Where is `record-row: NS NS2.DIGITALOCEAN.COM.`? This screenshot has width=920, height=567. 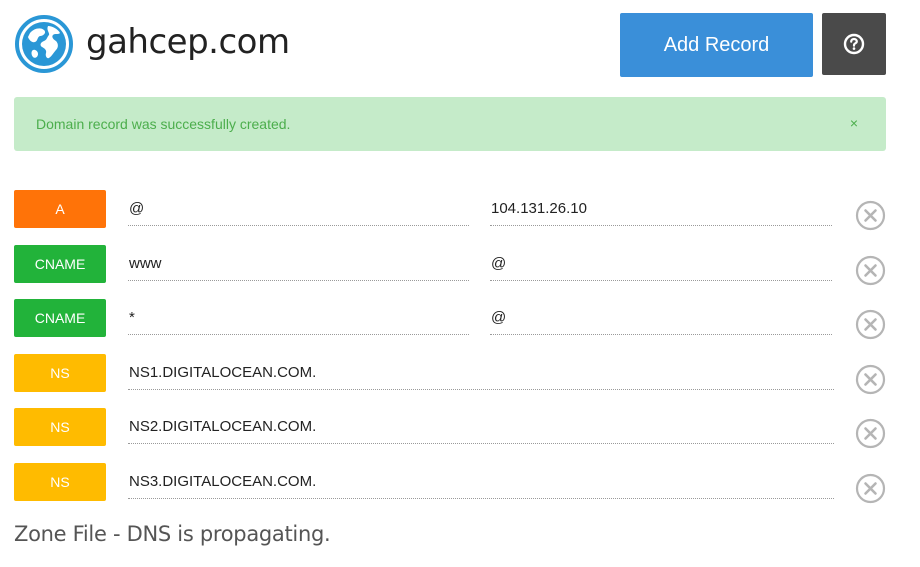 record-row: NS NS2.DIGITALOCEAN.COM. is located at coordinates (450, 435).